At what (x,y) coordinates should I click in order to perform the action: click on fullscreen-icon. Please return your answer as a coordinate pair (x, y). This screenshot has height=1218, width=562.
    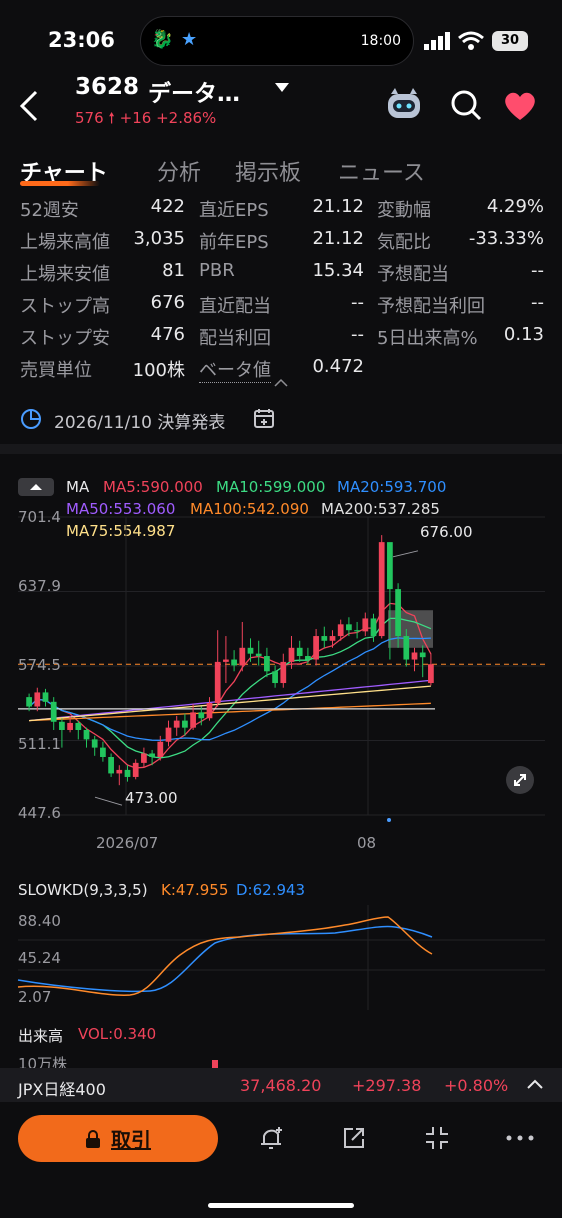
    Looking at the image, I should click on (437, 1138).